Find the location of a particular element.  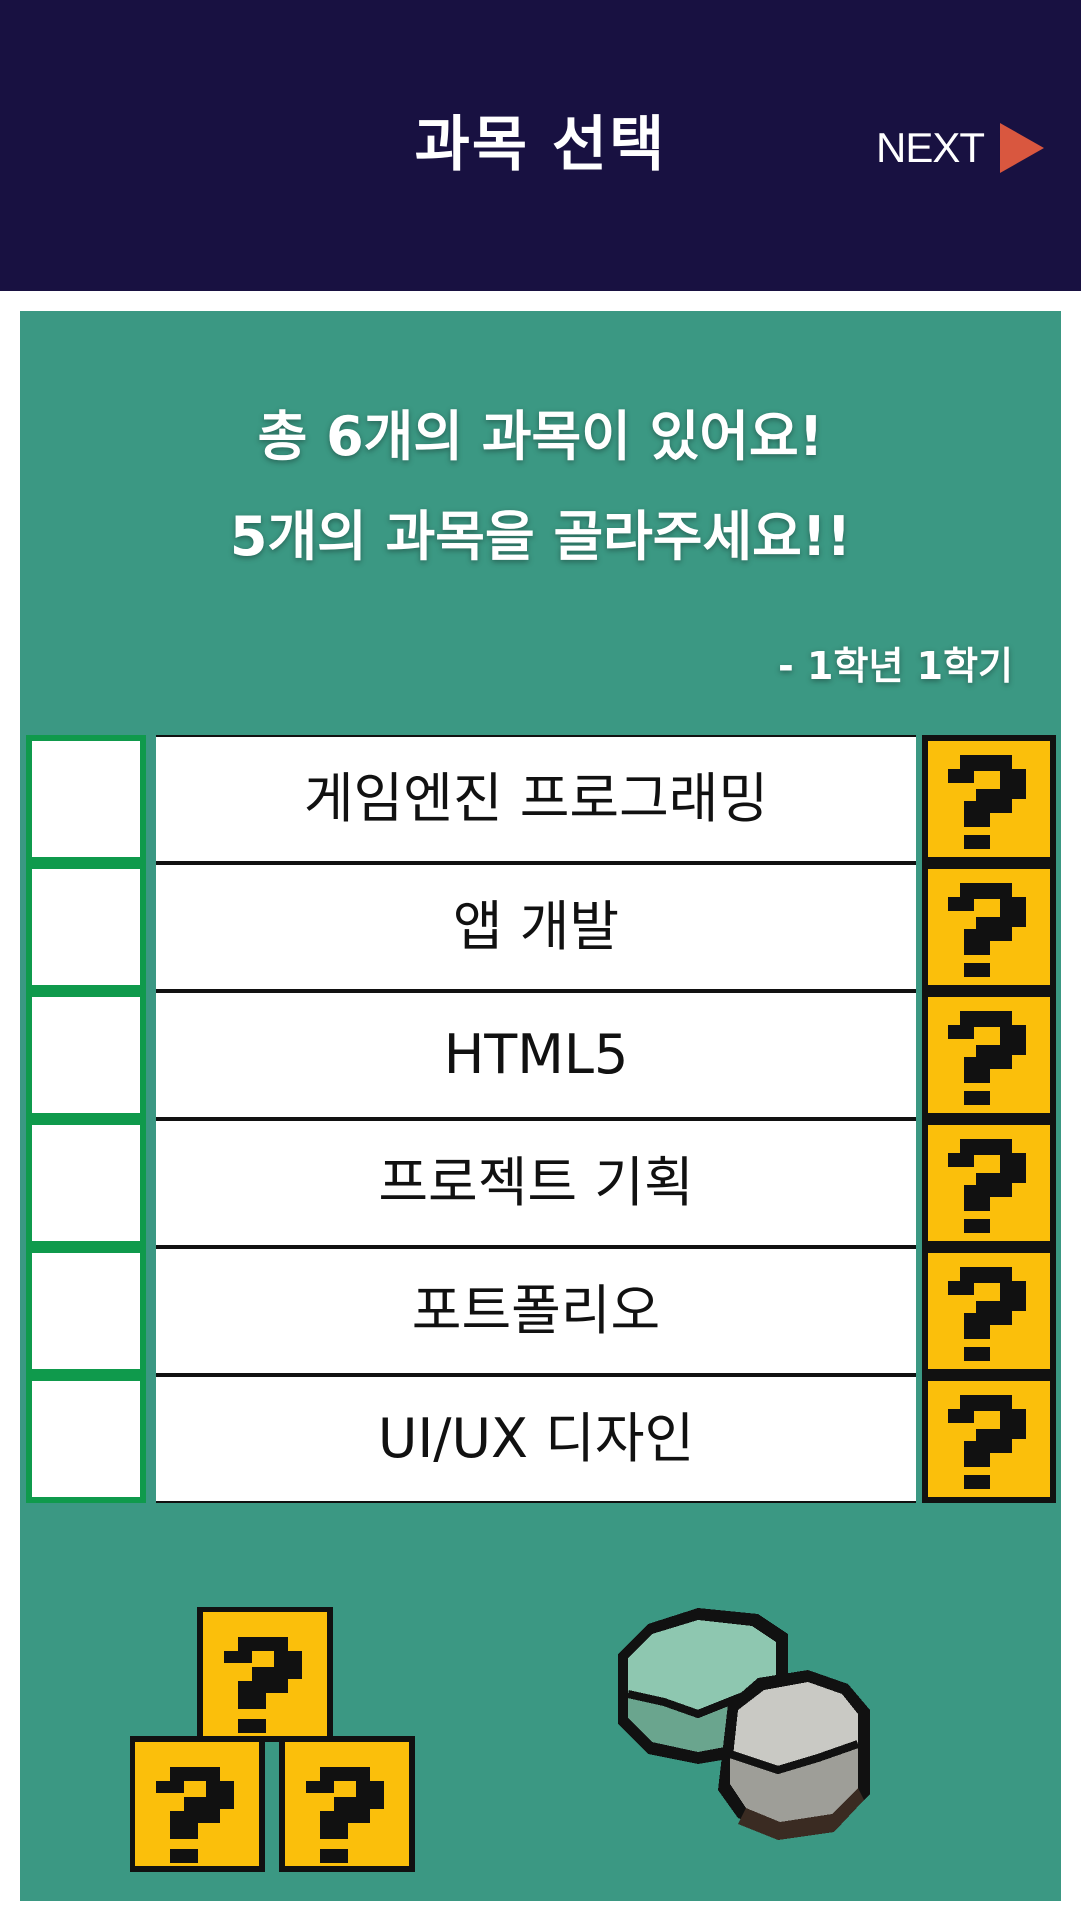

course-row-app-dev: 앱 개발 is located at coordinates (541, 927).